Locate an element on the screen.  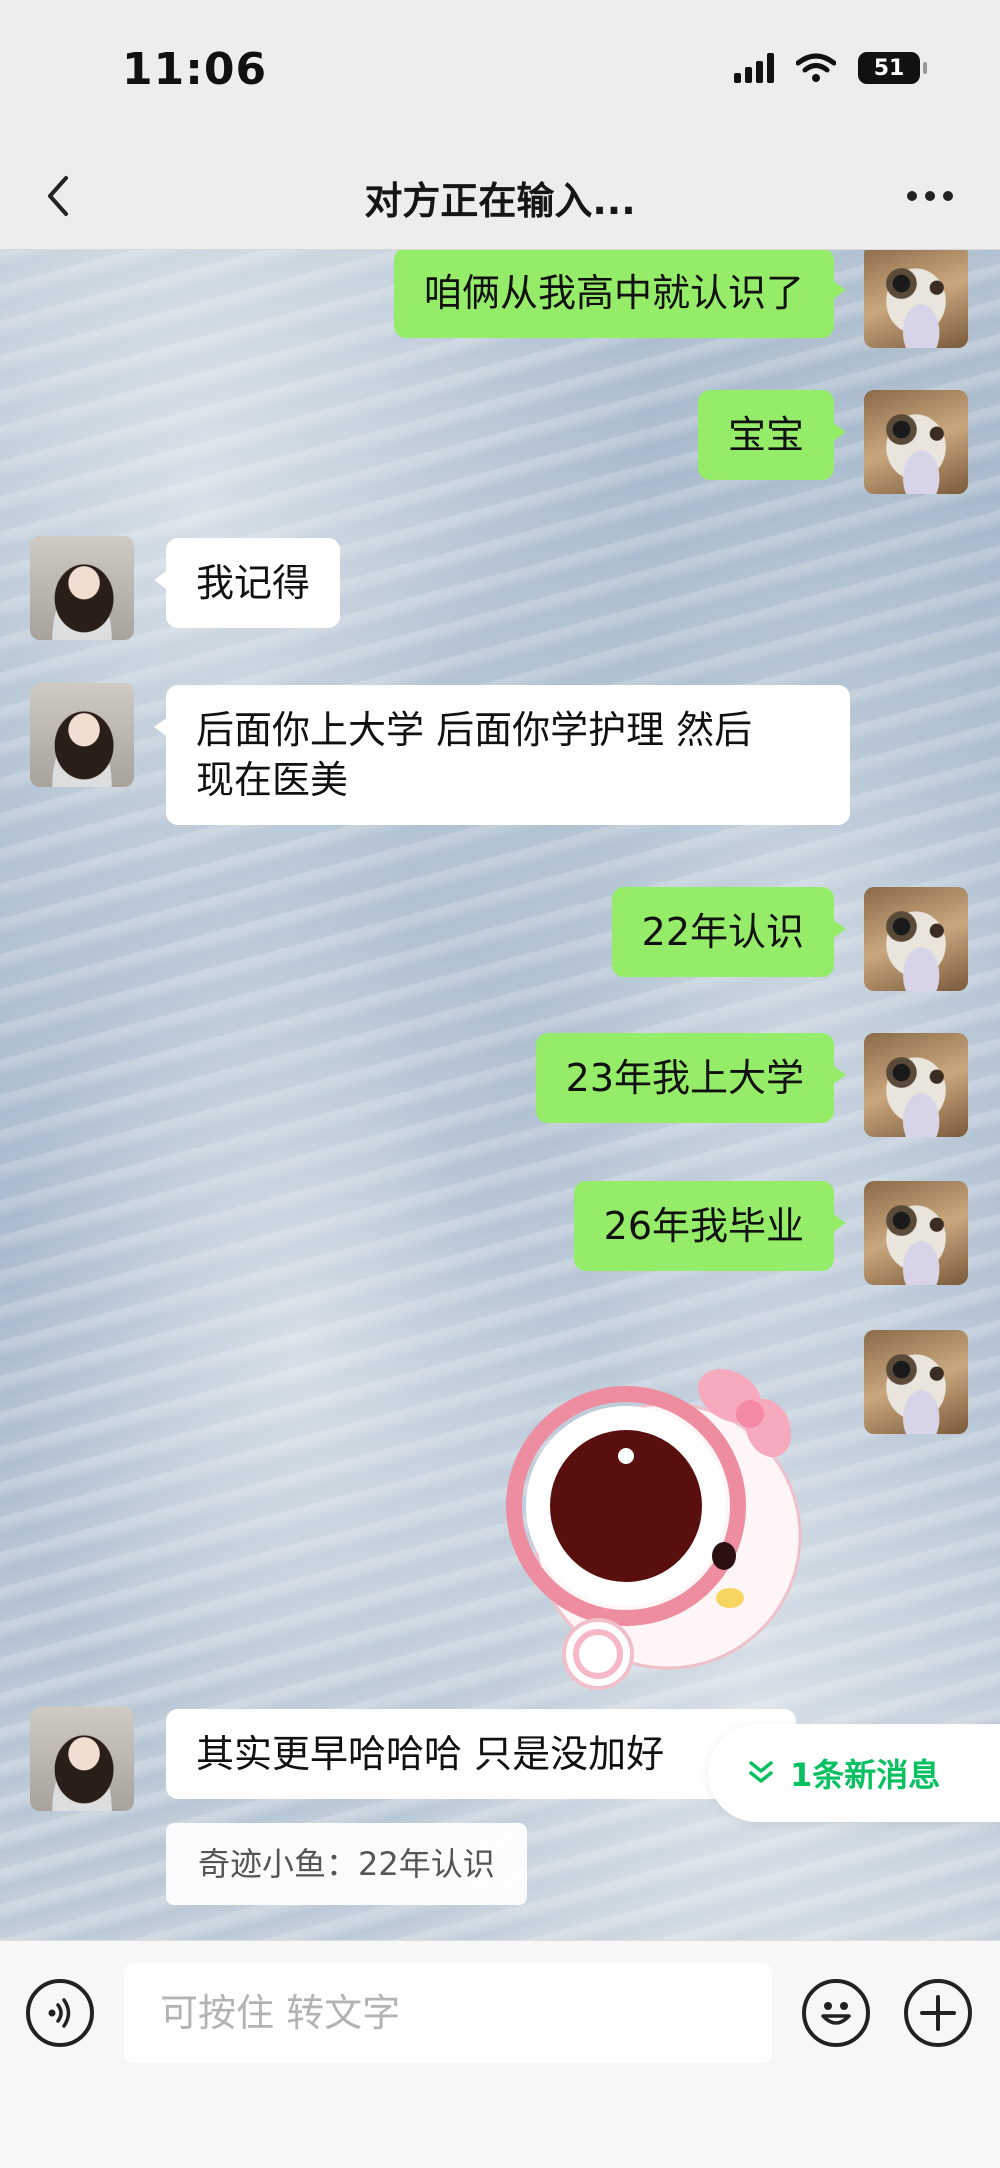
more-actions-button is located at coordinates (938, 2013).